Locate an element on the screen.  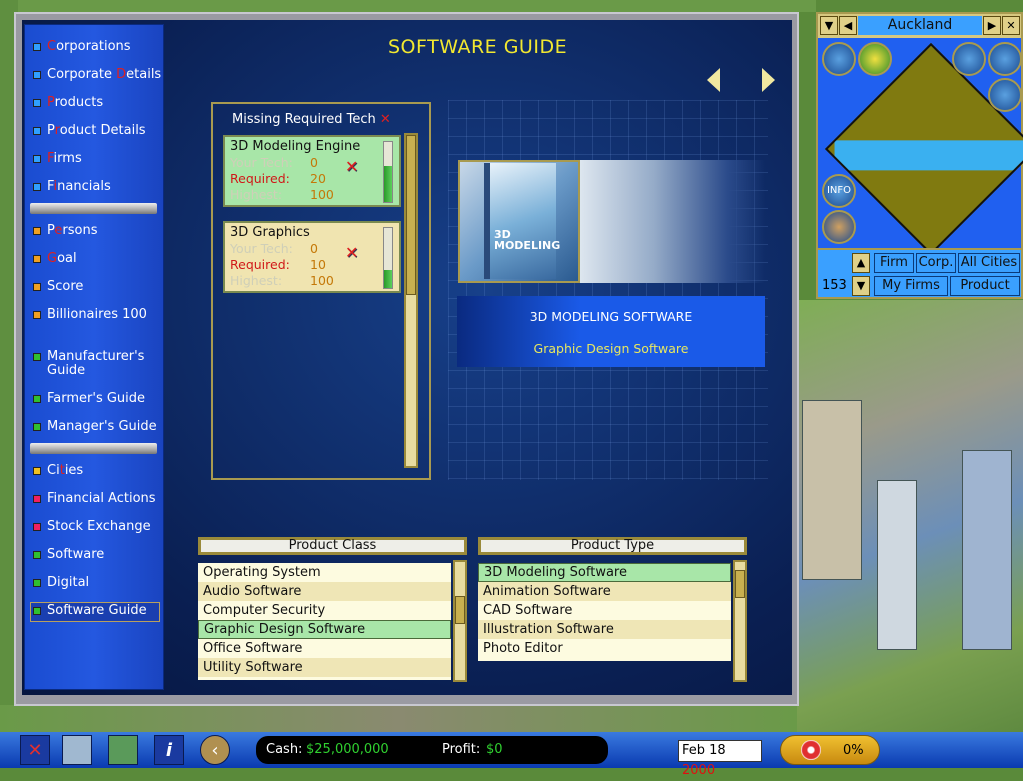
sidebar-item: Financials is located at coordinates (72, 187).